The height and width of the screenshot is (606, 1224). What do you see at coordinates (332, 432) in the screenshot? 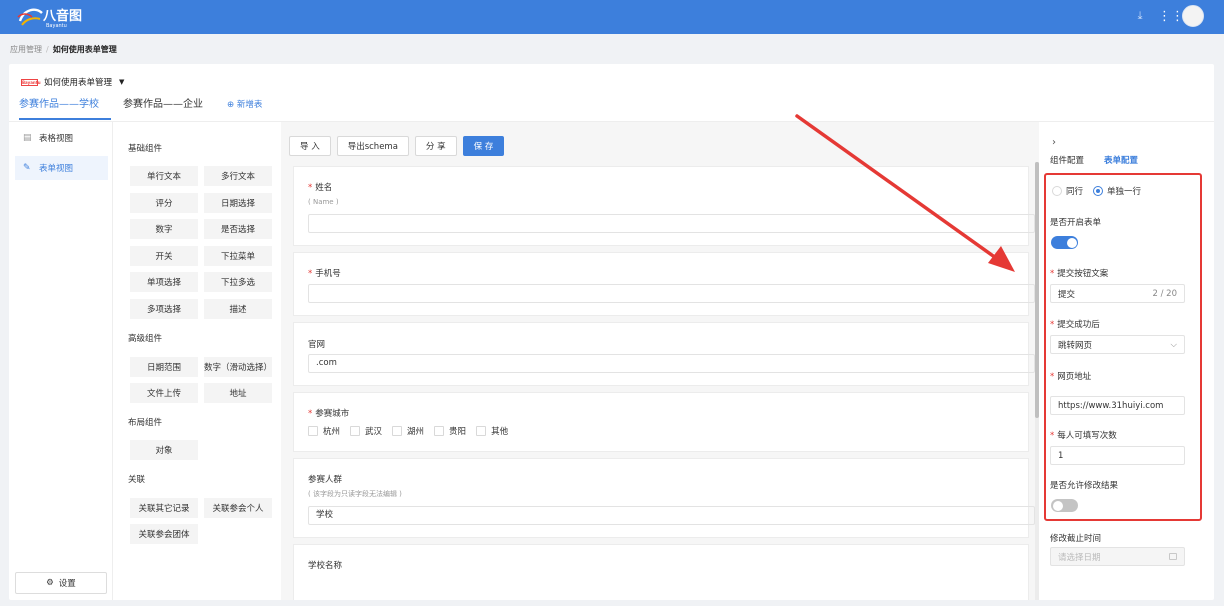
I see `option-label: 杭州` at bounding box center [332, 432].